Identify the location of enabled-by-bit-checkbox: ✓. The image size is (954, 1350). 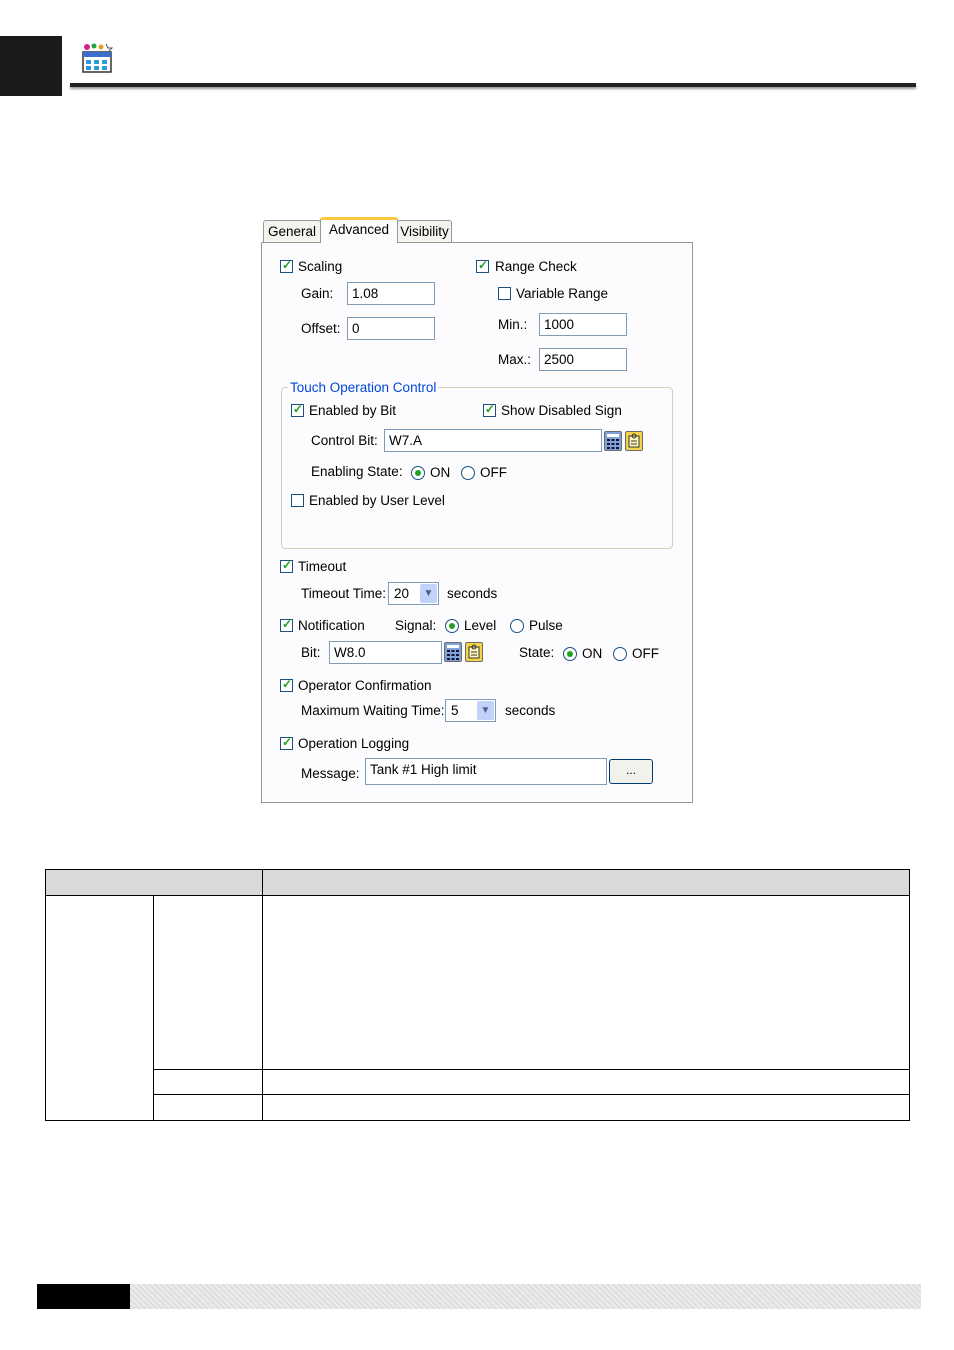
(297, 409).